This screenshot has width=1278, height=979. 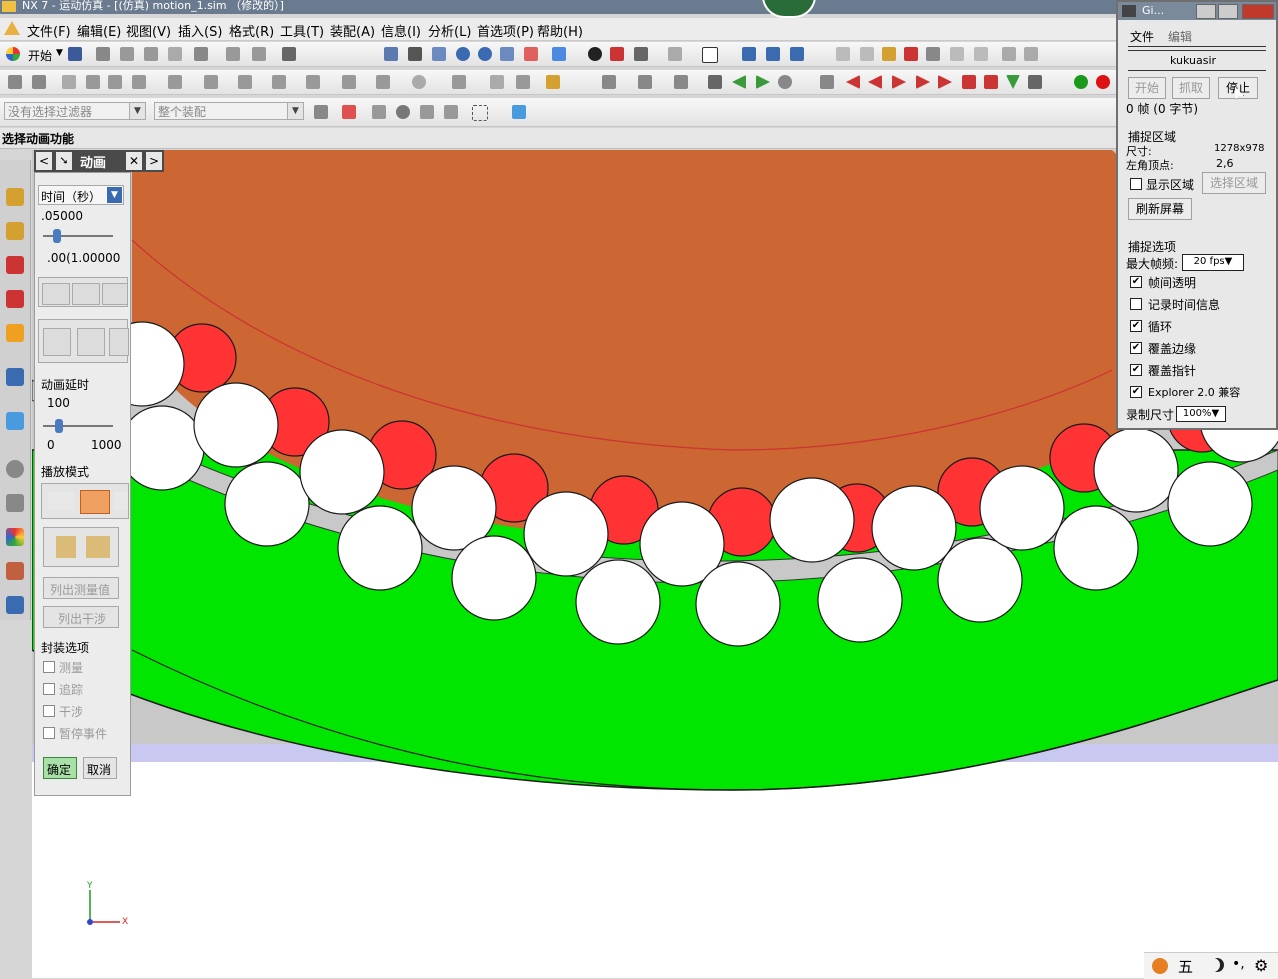 I want to click on menu-preferences: 首选项(P), so click(x=505, y=30).